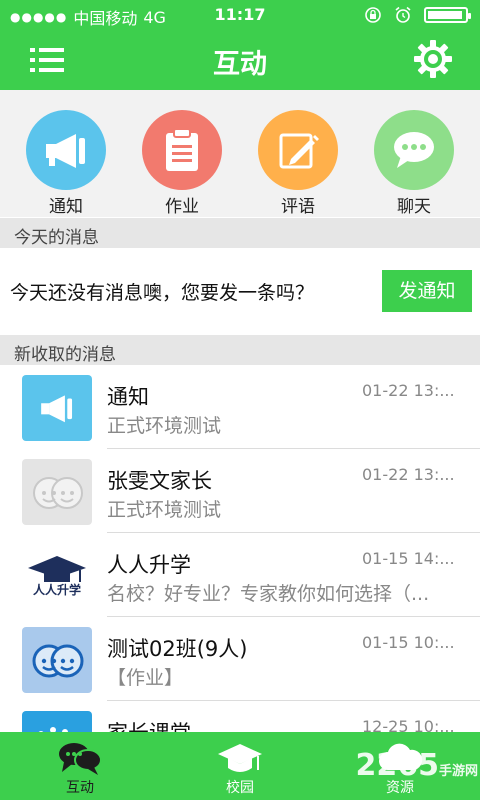  I want to click on message-preview: 【作业】, so click(145, 678).